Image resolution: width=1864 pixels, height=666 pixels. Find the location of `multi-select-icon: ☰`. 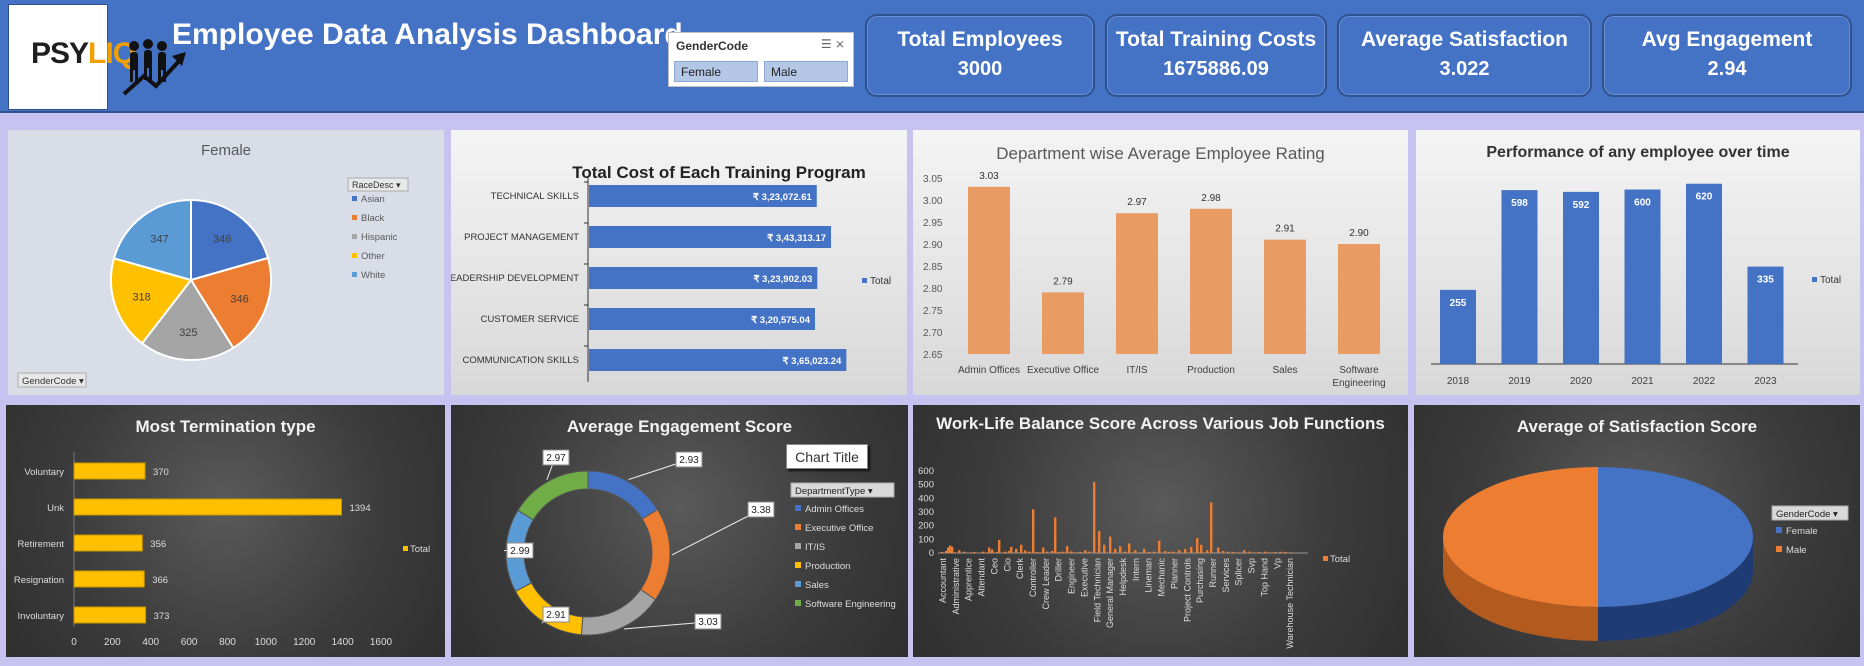

multi-select-icon: ☰ is located at coordinates (826, 44).